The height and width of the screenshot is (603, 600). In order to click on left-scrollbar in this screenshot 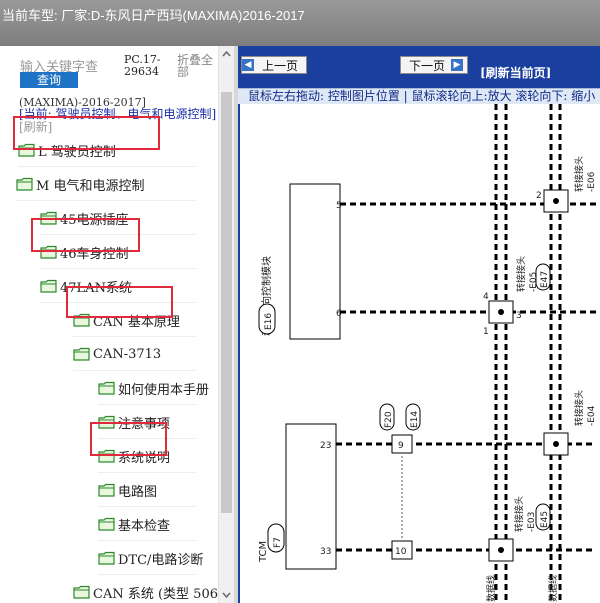, I will do `click(226, 324)`.